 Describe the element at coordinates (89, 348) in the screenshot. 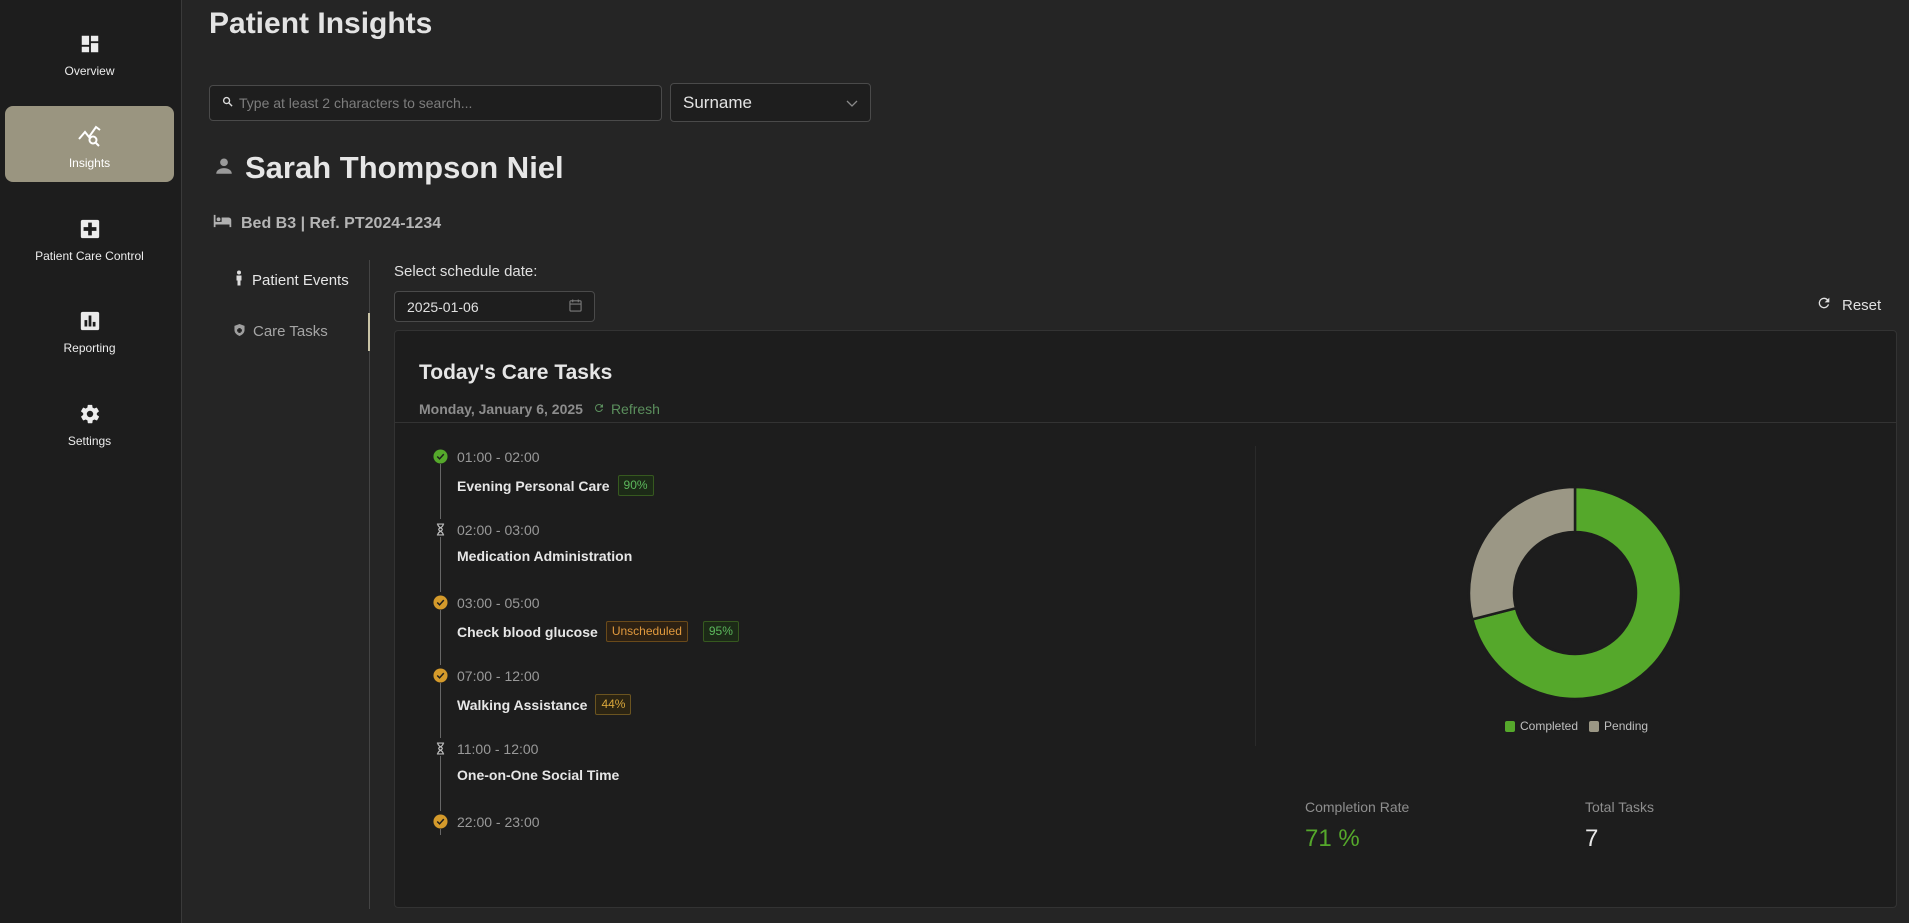

I see `sidebar-item-label: Reporting` at that location.